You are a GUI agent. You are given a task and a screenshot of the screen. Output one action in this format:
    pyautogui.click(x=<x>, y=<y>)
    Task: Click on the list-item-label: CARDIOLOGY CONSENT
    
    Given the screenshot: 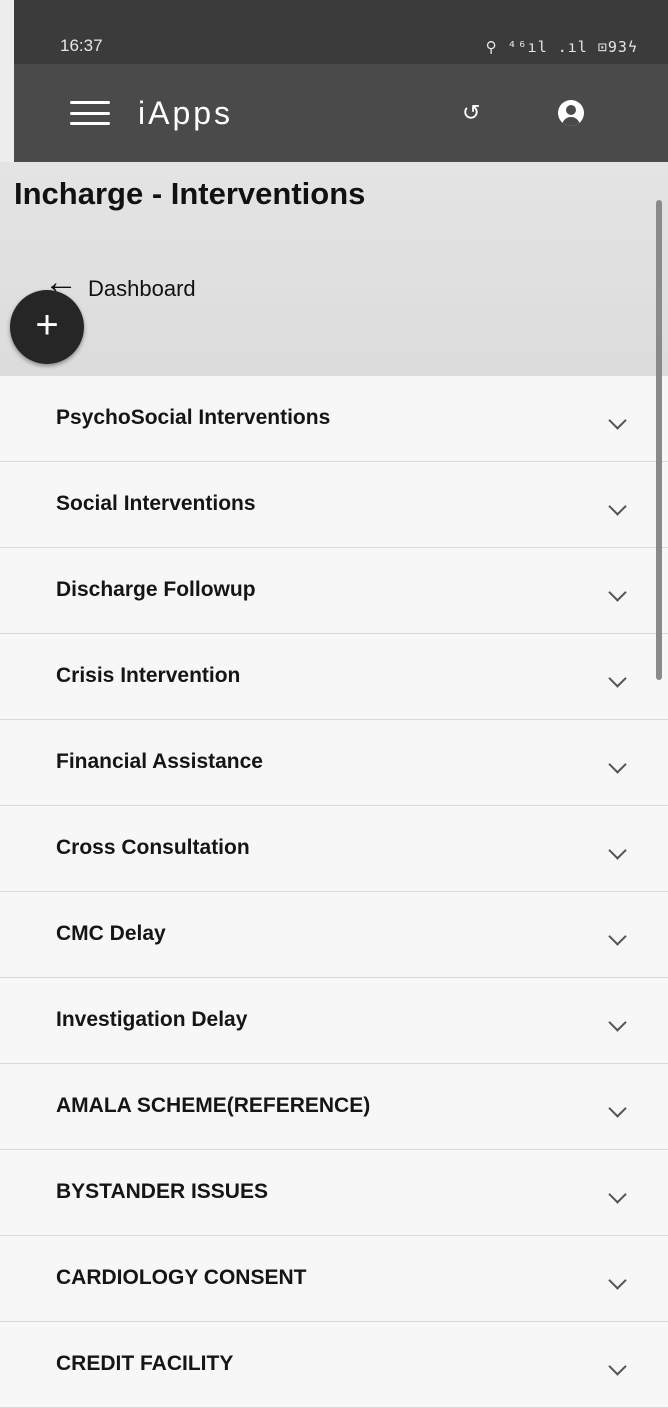 What is the action you would take?
    pyautogui.click(x=181, y=1277)
    